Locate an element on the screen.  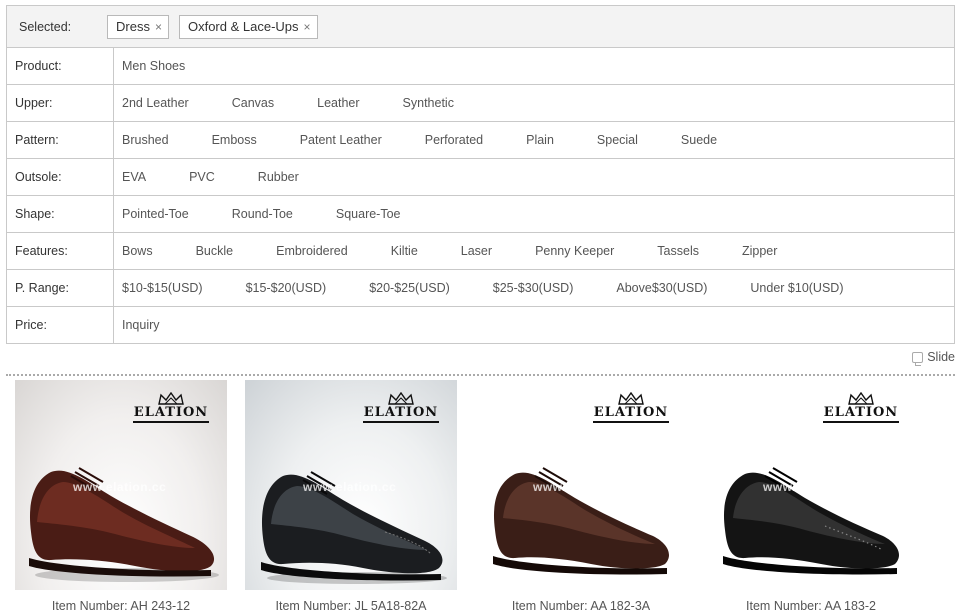
filter-option: Rubber is located at coordinates (278, 177).